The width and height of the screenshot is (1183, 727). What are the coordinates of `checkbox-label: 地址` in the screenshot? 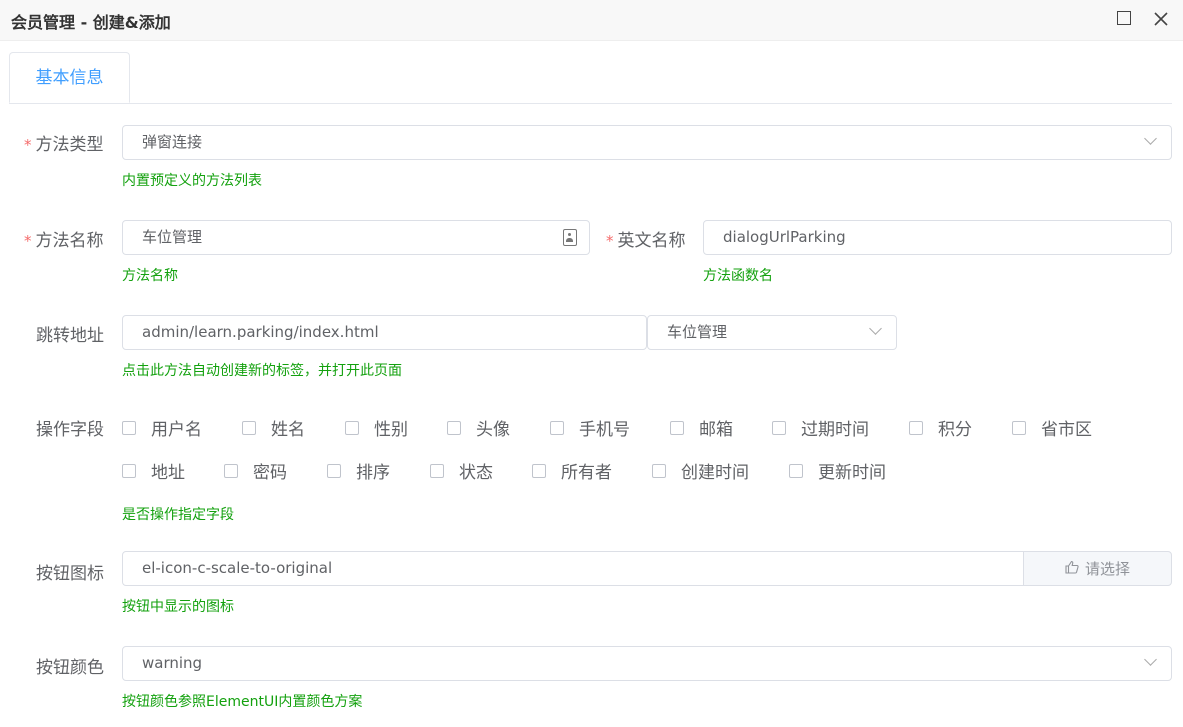 It's located at (168, 473).